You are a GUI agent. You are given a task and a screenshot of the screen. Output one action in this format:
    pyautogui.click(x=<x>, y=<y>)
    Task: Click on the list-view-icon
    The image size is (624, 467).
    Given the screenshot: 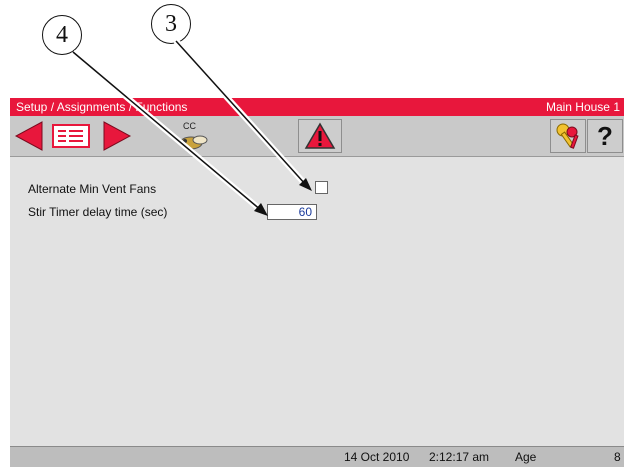 What is the action you would take?
    pyautogui.click(x=71, y=136)
    